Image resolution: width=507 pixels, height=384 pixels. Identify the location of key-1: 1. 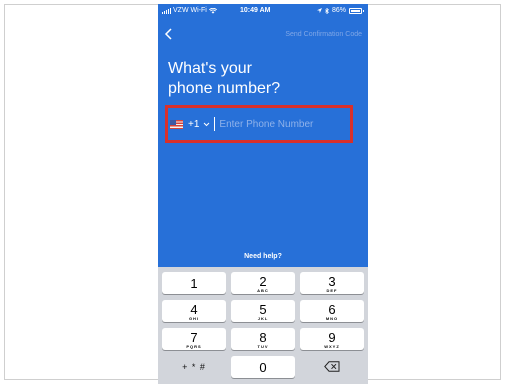
(194, 283).